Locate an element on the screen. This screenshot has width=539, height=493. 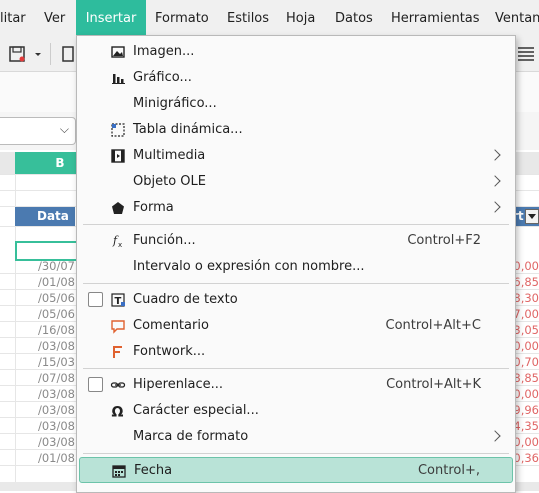
menu-item-label: Multimedia is located at coordinates (169, 155).